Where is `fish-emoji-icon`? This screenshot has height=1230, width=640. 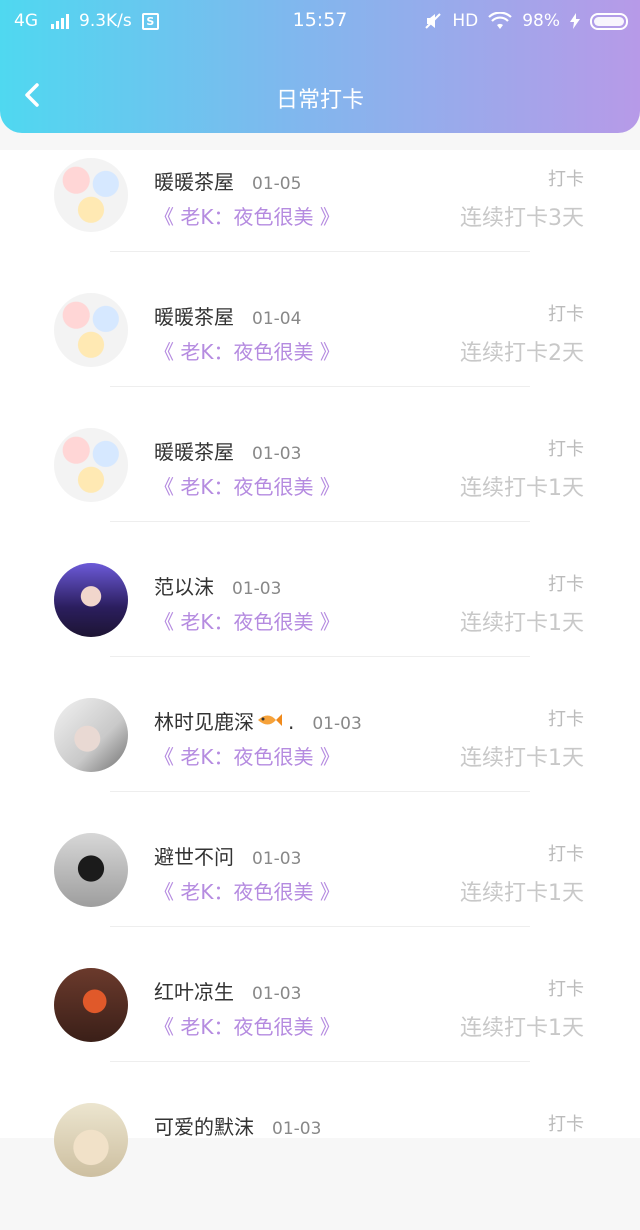 fish-emoji-icon is located at coordinates (269, 720).